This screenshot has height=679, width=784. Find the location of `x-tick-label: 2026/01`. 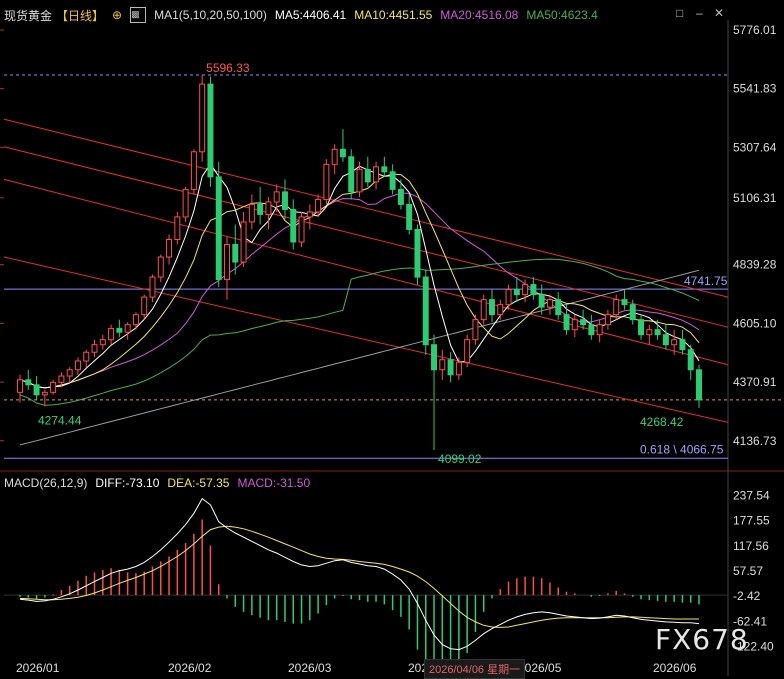

x-tick-label: 2026/01 is located at coordinates (38, 668).